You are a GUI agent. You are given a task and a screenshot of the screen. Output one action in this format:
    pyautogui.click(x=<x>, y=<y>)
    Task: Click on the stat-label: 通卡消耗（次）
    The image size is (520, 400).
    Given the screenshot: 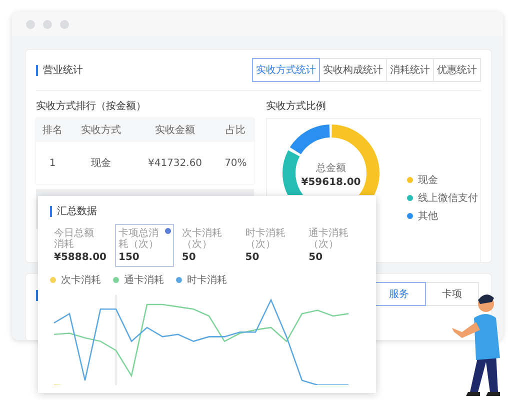 What is the action you would take?
    pyautogui.click(x=329, y=239)
    